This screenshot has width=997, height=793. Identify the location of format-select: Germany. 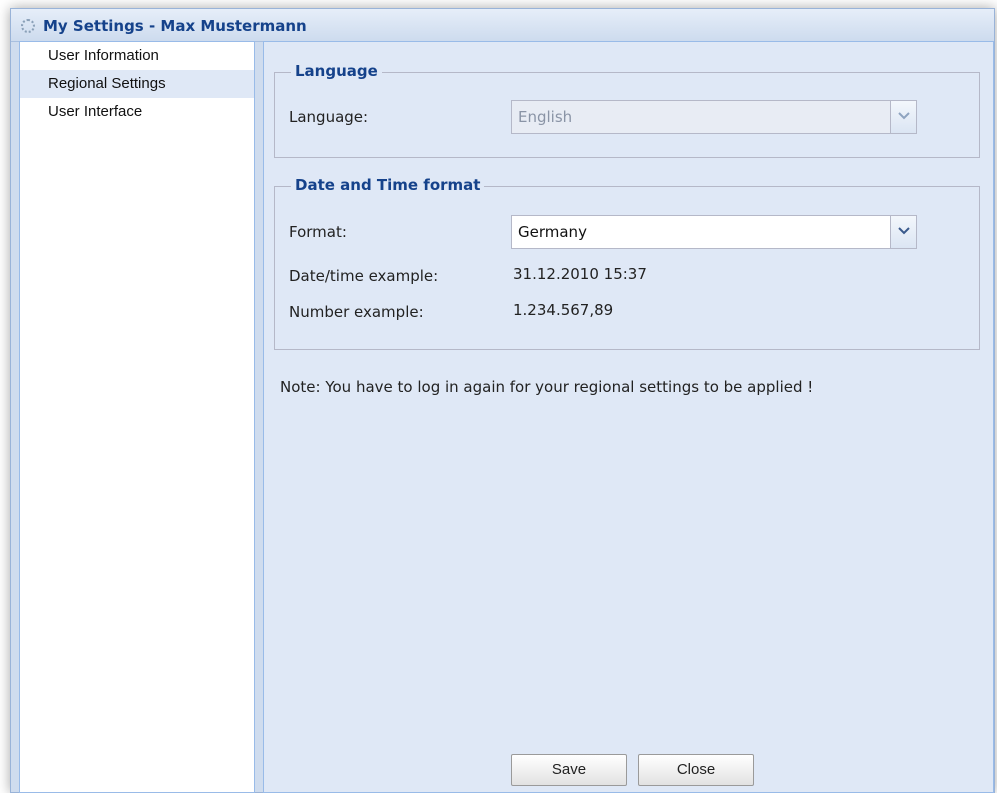
(714, 232).